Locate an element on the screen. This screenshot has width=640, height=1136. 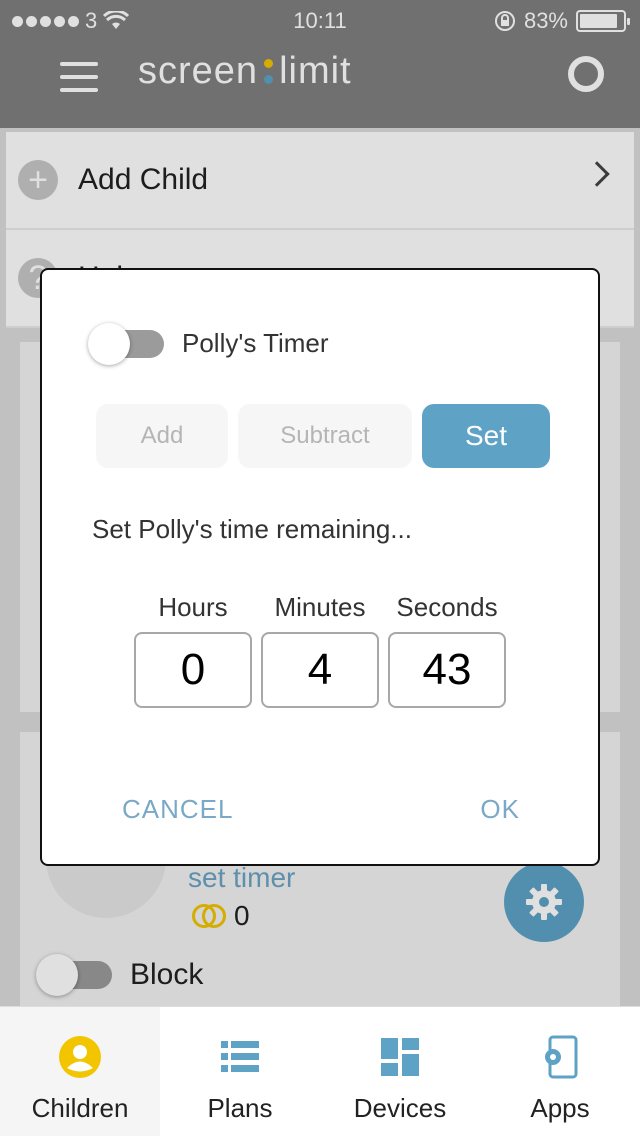
subtract-button: Subtract is located at coordinates (325, 436).